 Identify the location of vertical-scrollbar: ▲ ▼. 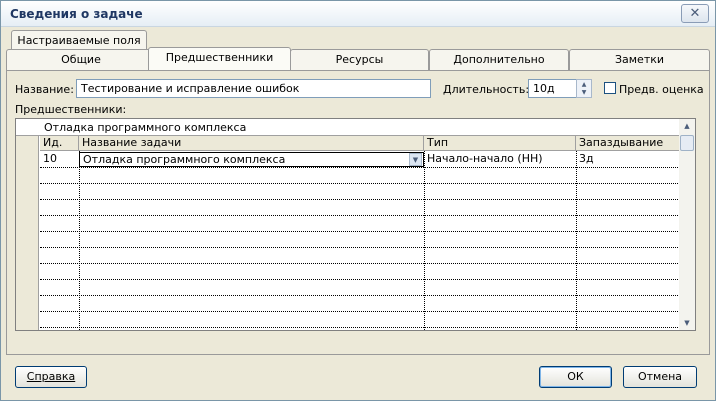
(687, 224).